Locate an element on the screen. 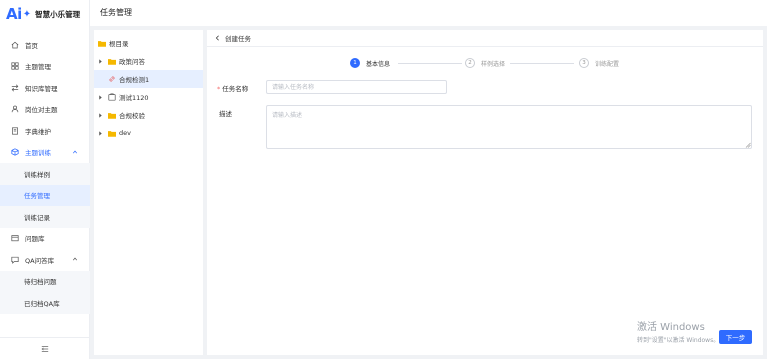  tree-node-label: 测试1120 is located at coordinates (134, 98).